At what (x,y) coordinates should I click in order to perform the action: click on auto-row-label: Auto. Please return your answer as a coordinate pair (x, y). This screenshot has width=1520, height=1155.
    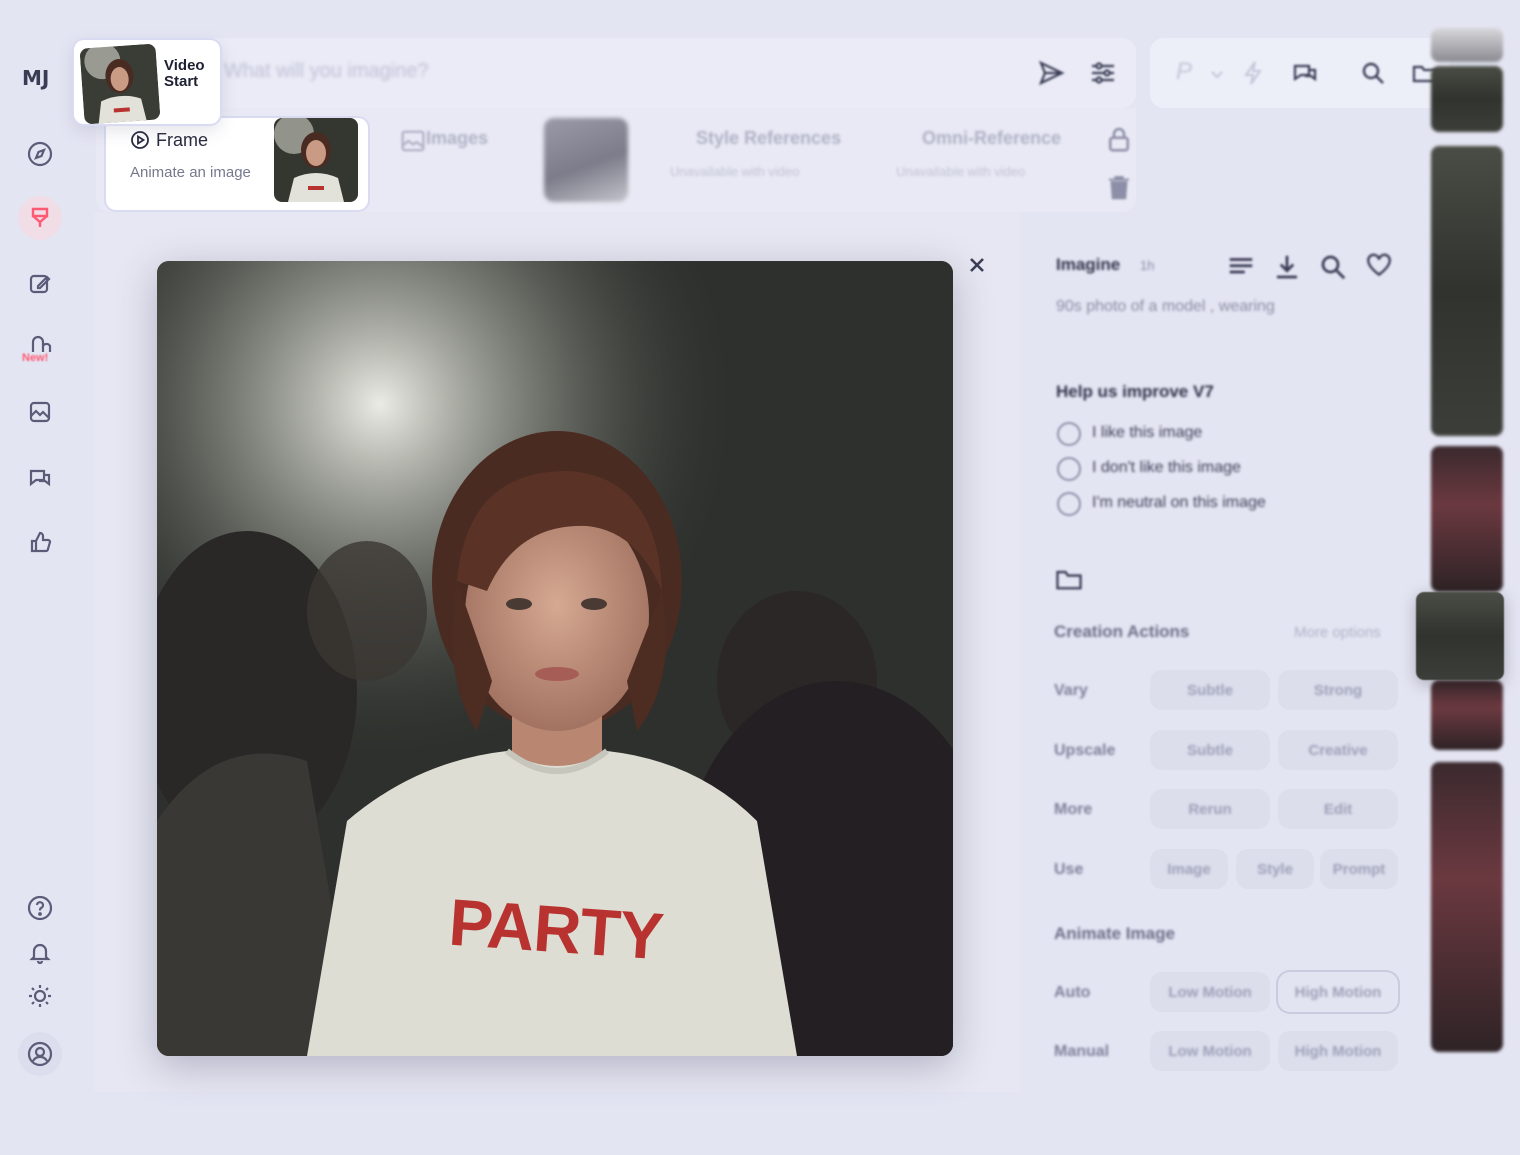
    Looking at the image, I should click on (1072, 992).